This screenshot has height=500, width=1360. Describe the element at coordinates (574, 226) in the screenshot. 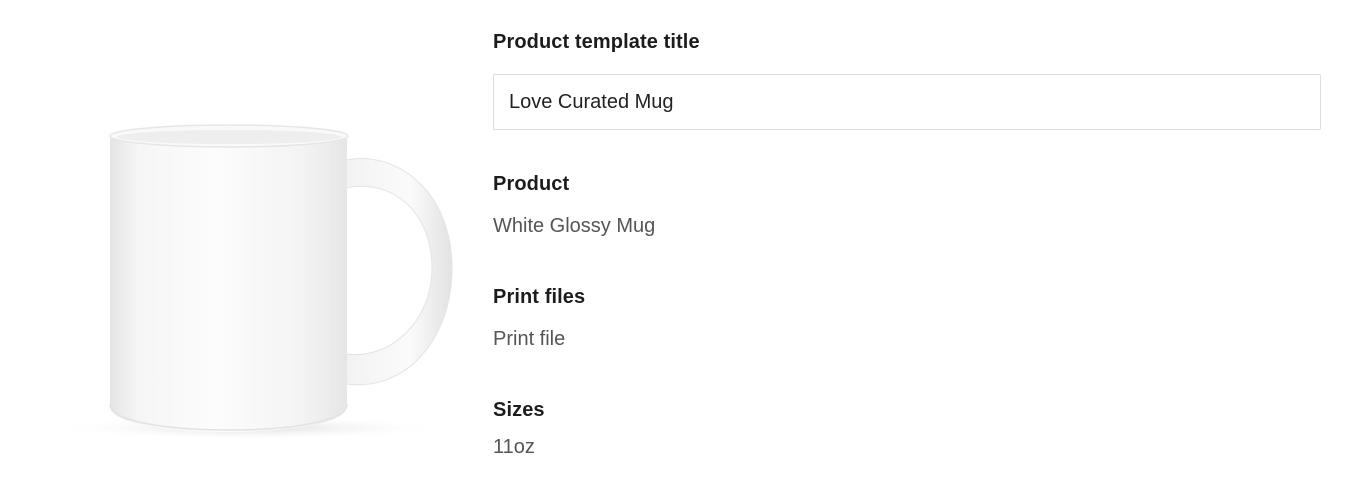

I see `product-value: White Glossy Mug` at that location.